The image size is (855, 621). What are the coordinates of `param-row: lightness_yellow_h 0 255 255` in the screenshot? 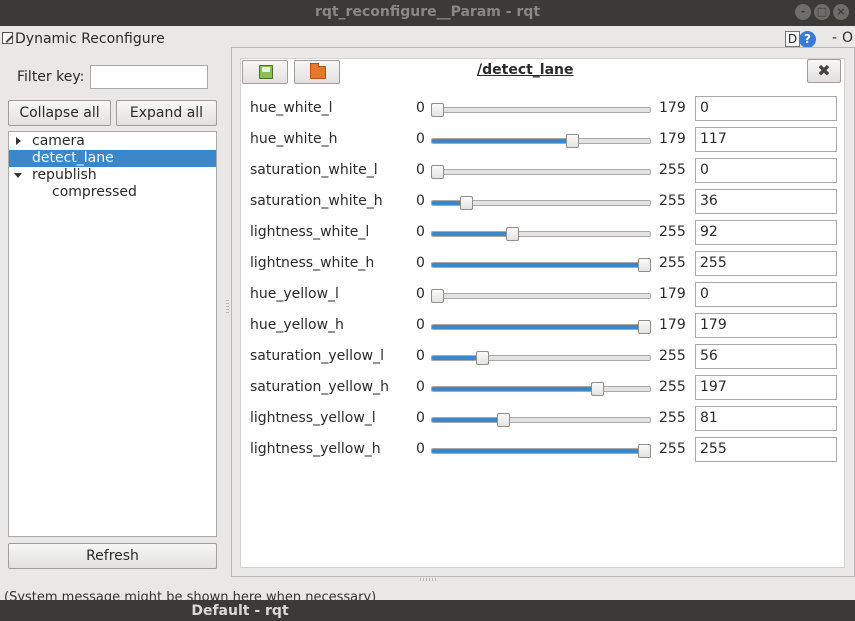 It's located at (542, 451).